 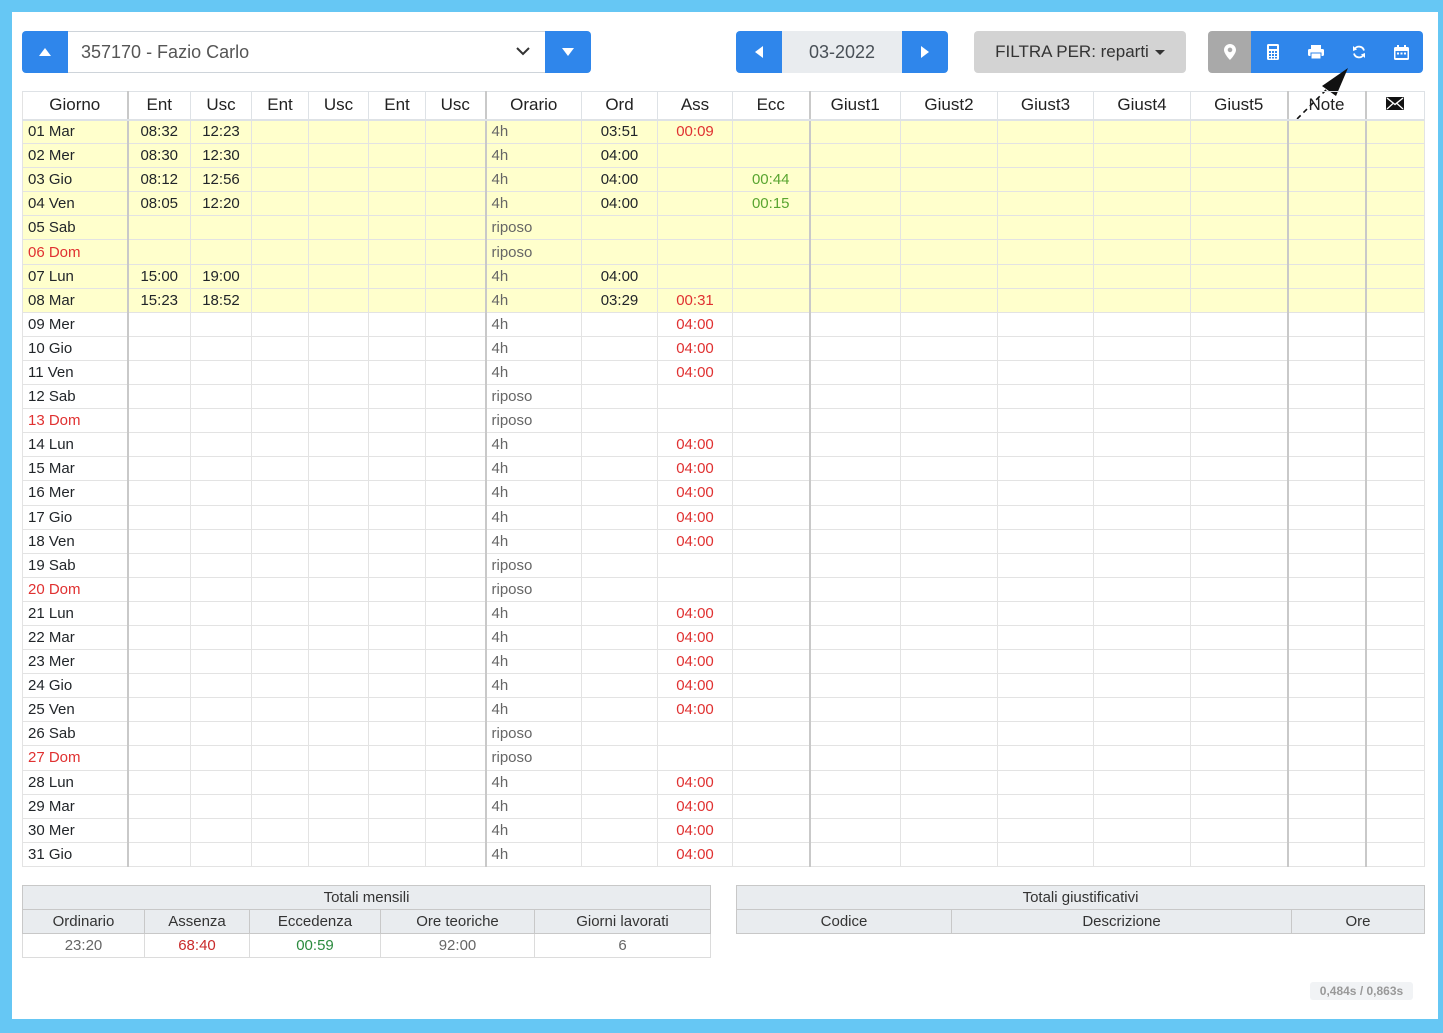 I want to click on table-row: 20 Dom riposo, so click(x=723, y=589).